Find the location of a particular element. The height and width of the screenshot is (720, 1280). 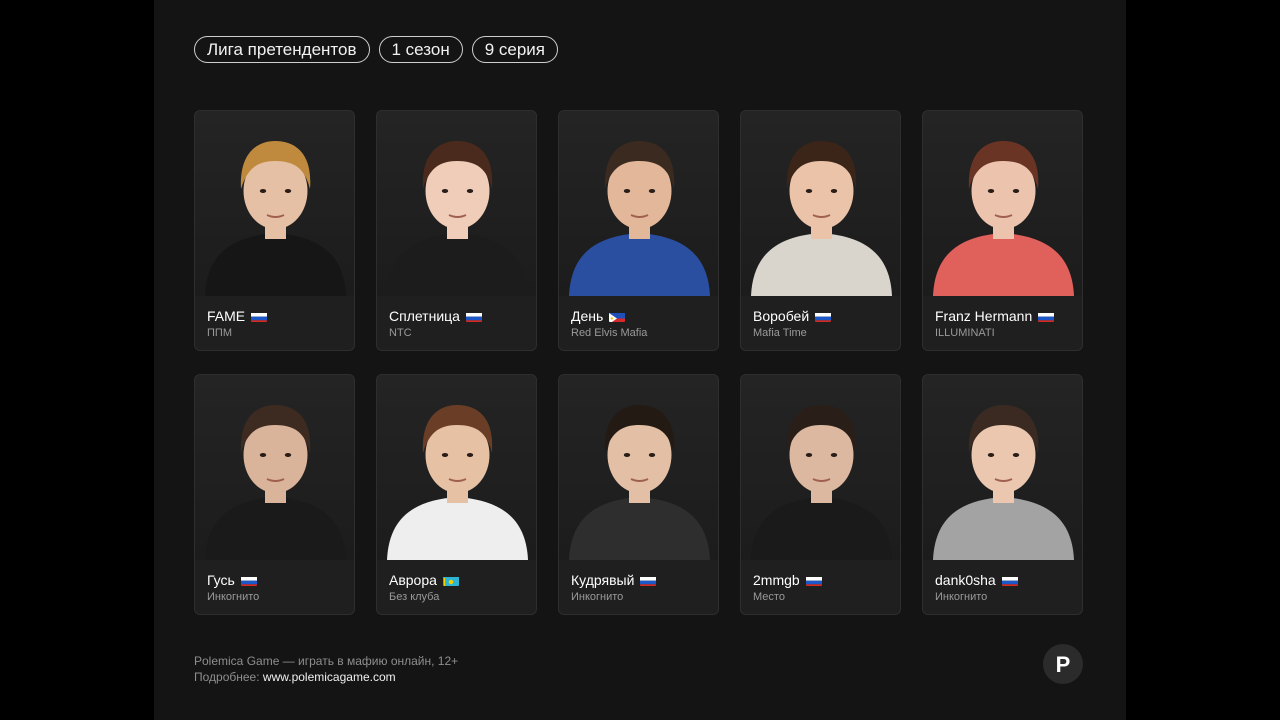

player-card: Сплетница NTC is located at coordinates (456, 230).